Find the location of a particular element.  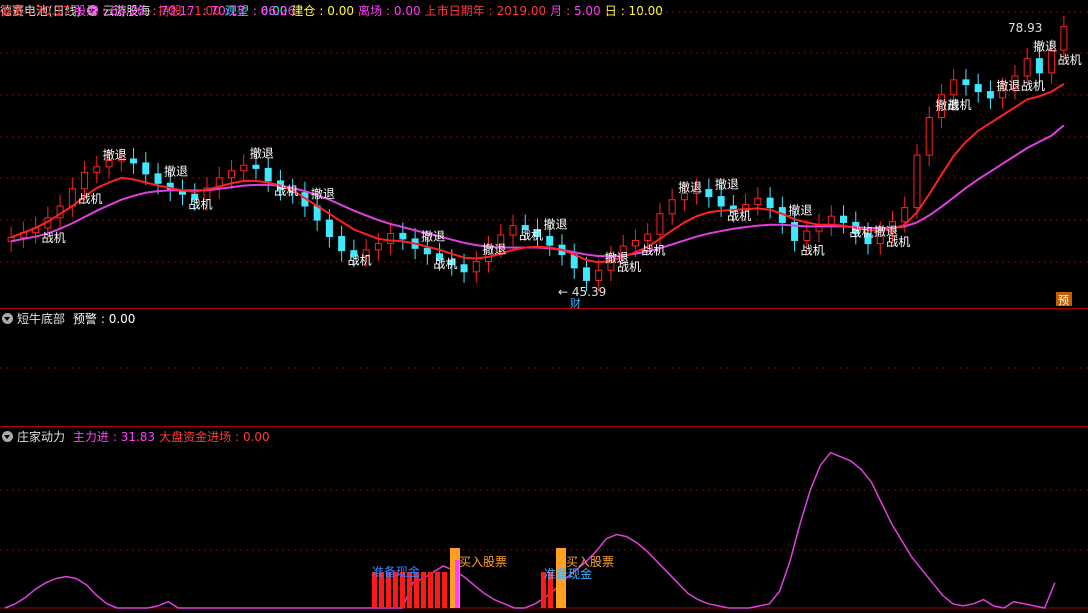

low-price-label: ← 45.39 is located at coordinates (582, 292).